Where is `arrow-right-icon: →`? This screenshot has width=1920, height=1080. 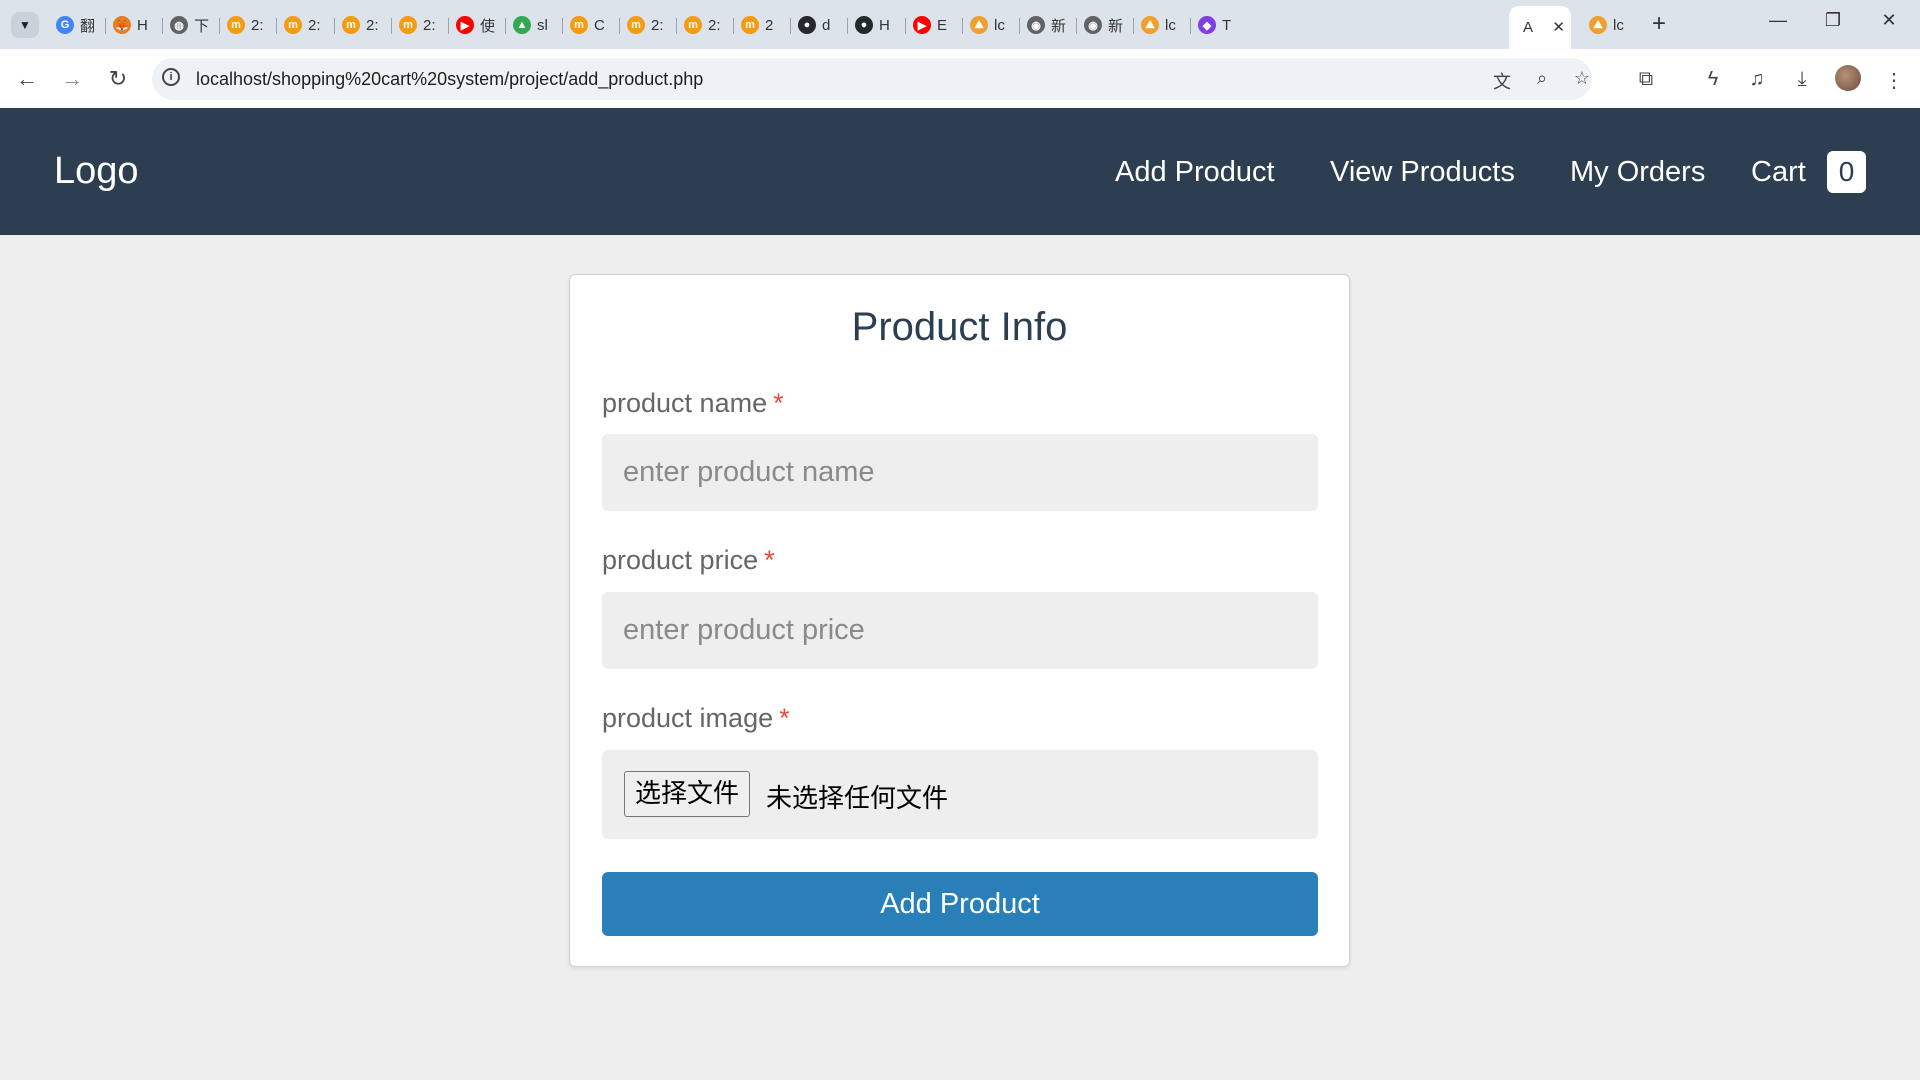 arrow-right-icon: → is located at coordinates (72, 78).